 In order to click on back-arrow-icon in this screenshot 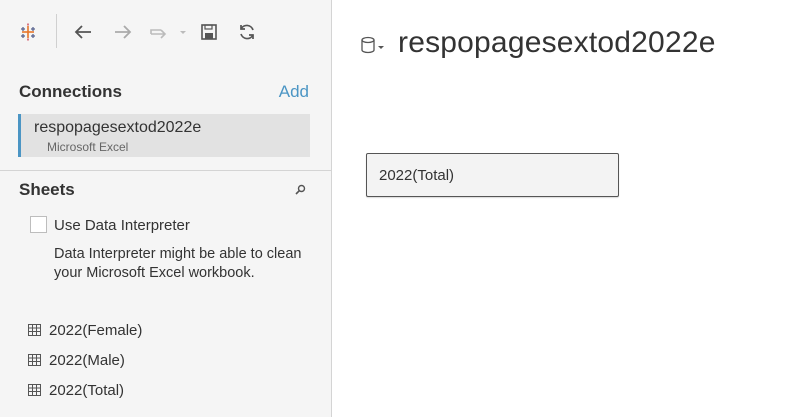, I will do `click(83, 32)`.